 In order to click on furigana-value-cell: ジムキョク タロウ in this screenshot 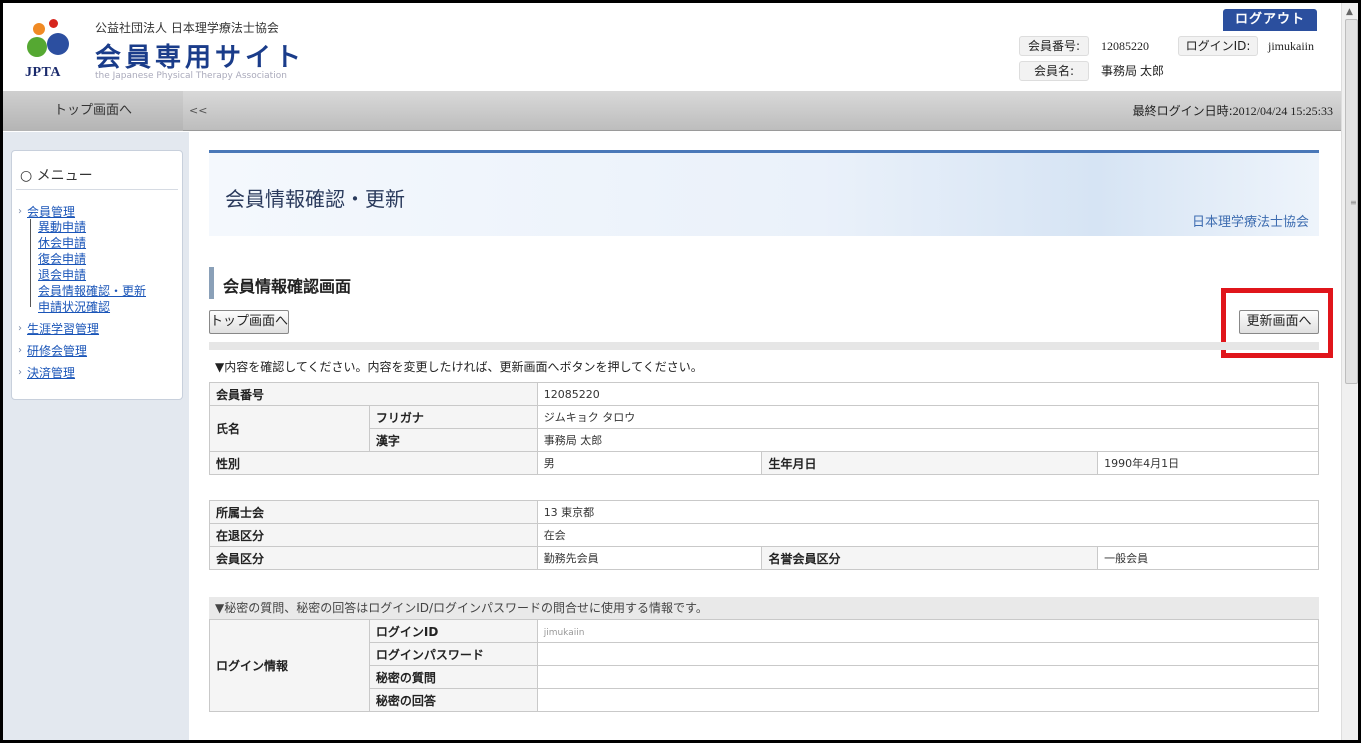, I will do `click(928, 417)`.